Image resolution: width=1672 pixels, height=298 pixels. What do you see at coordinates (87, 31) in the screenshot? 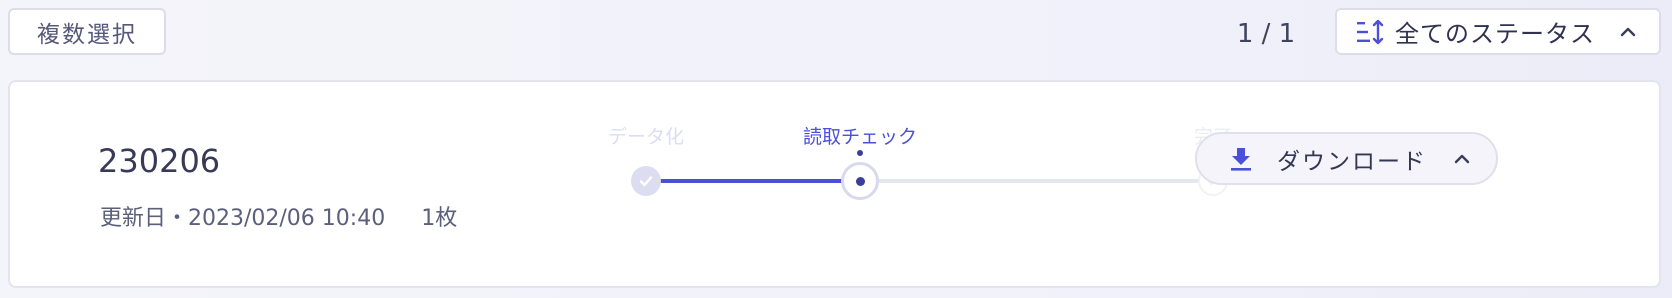
I see `multi-select-button: 複数選択` at bounding box center [87, 31].